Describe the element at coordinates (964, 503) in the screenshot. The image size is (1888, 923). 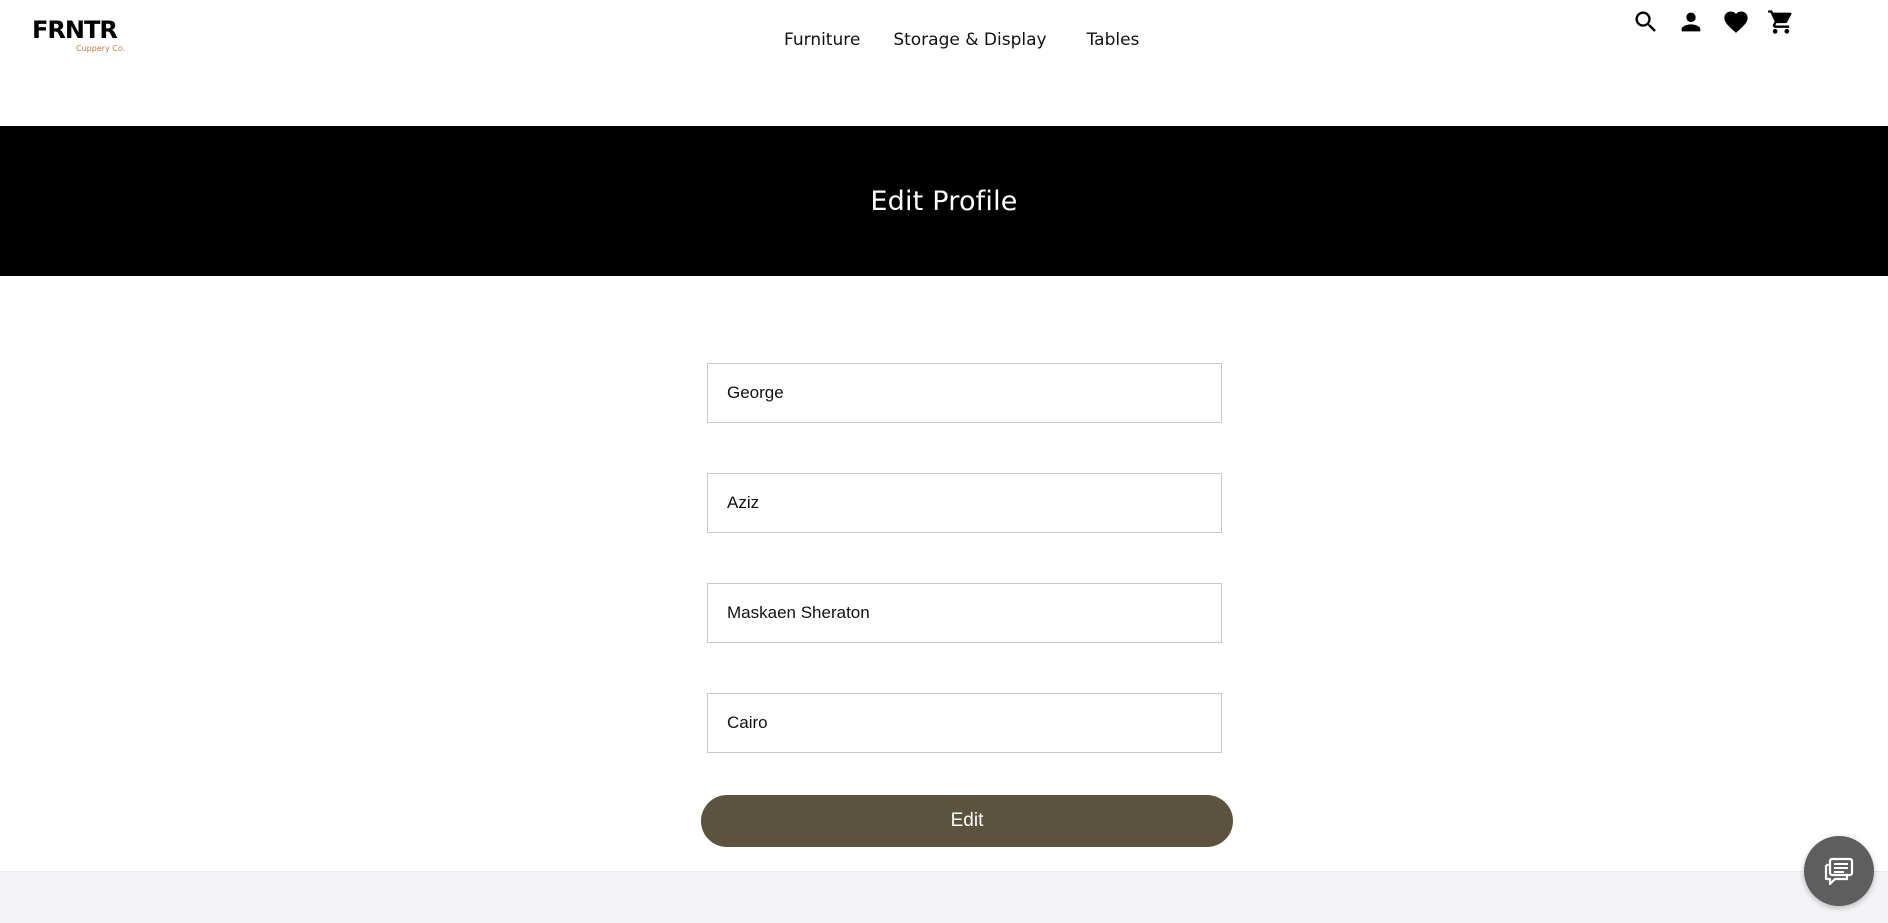
I see `last-name-field` at that location.